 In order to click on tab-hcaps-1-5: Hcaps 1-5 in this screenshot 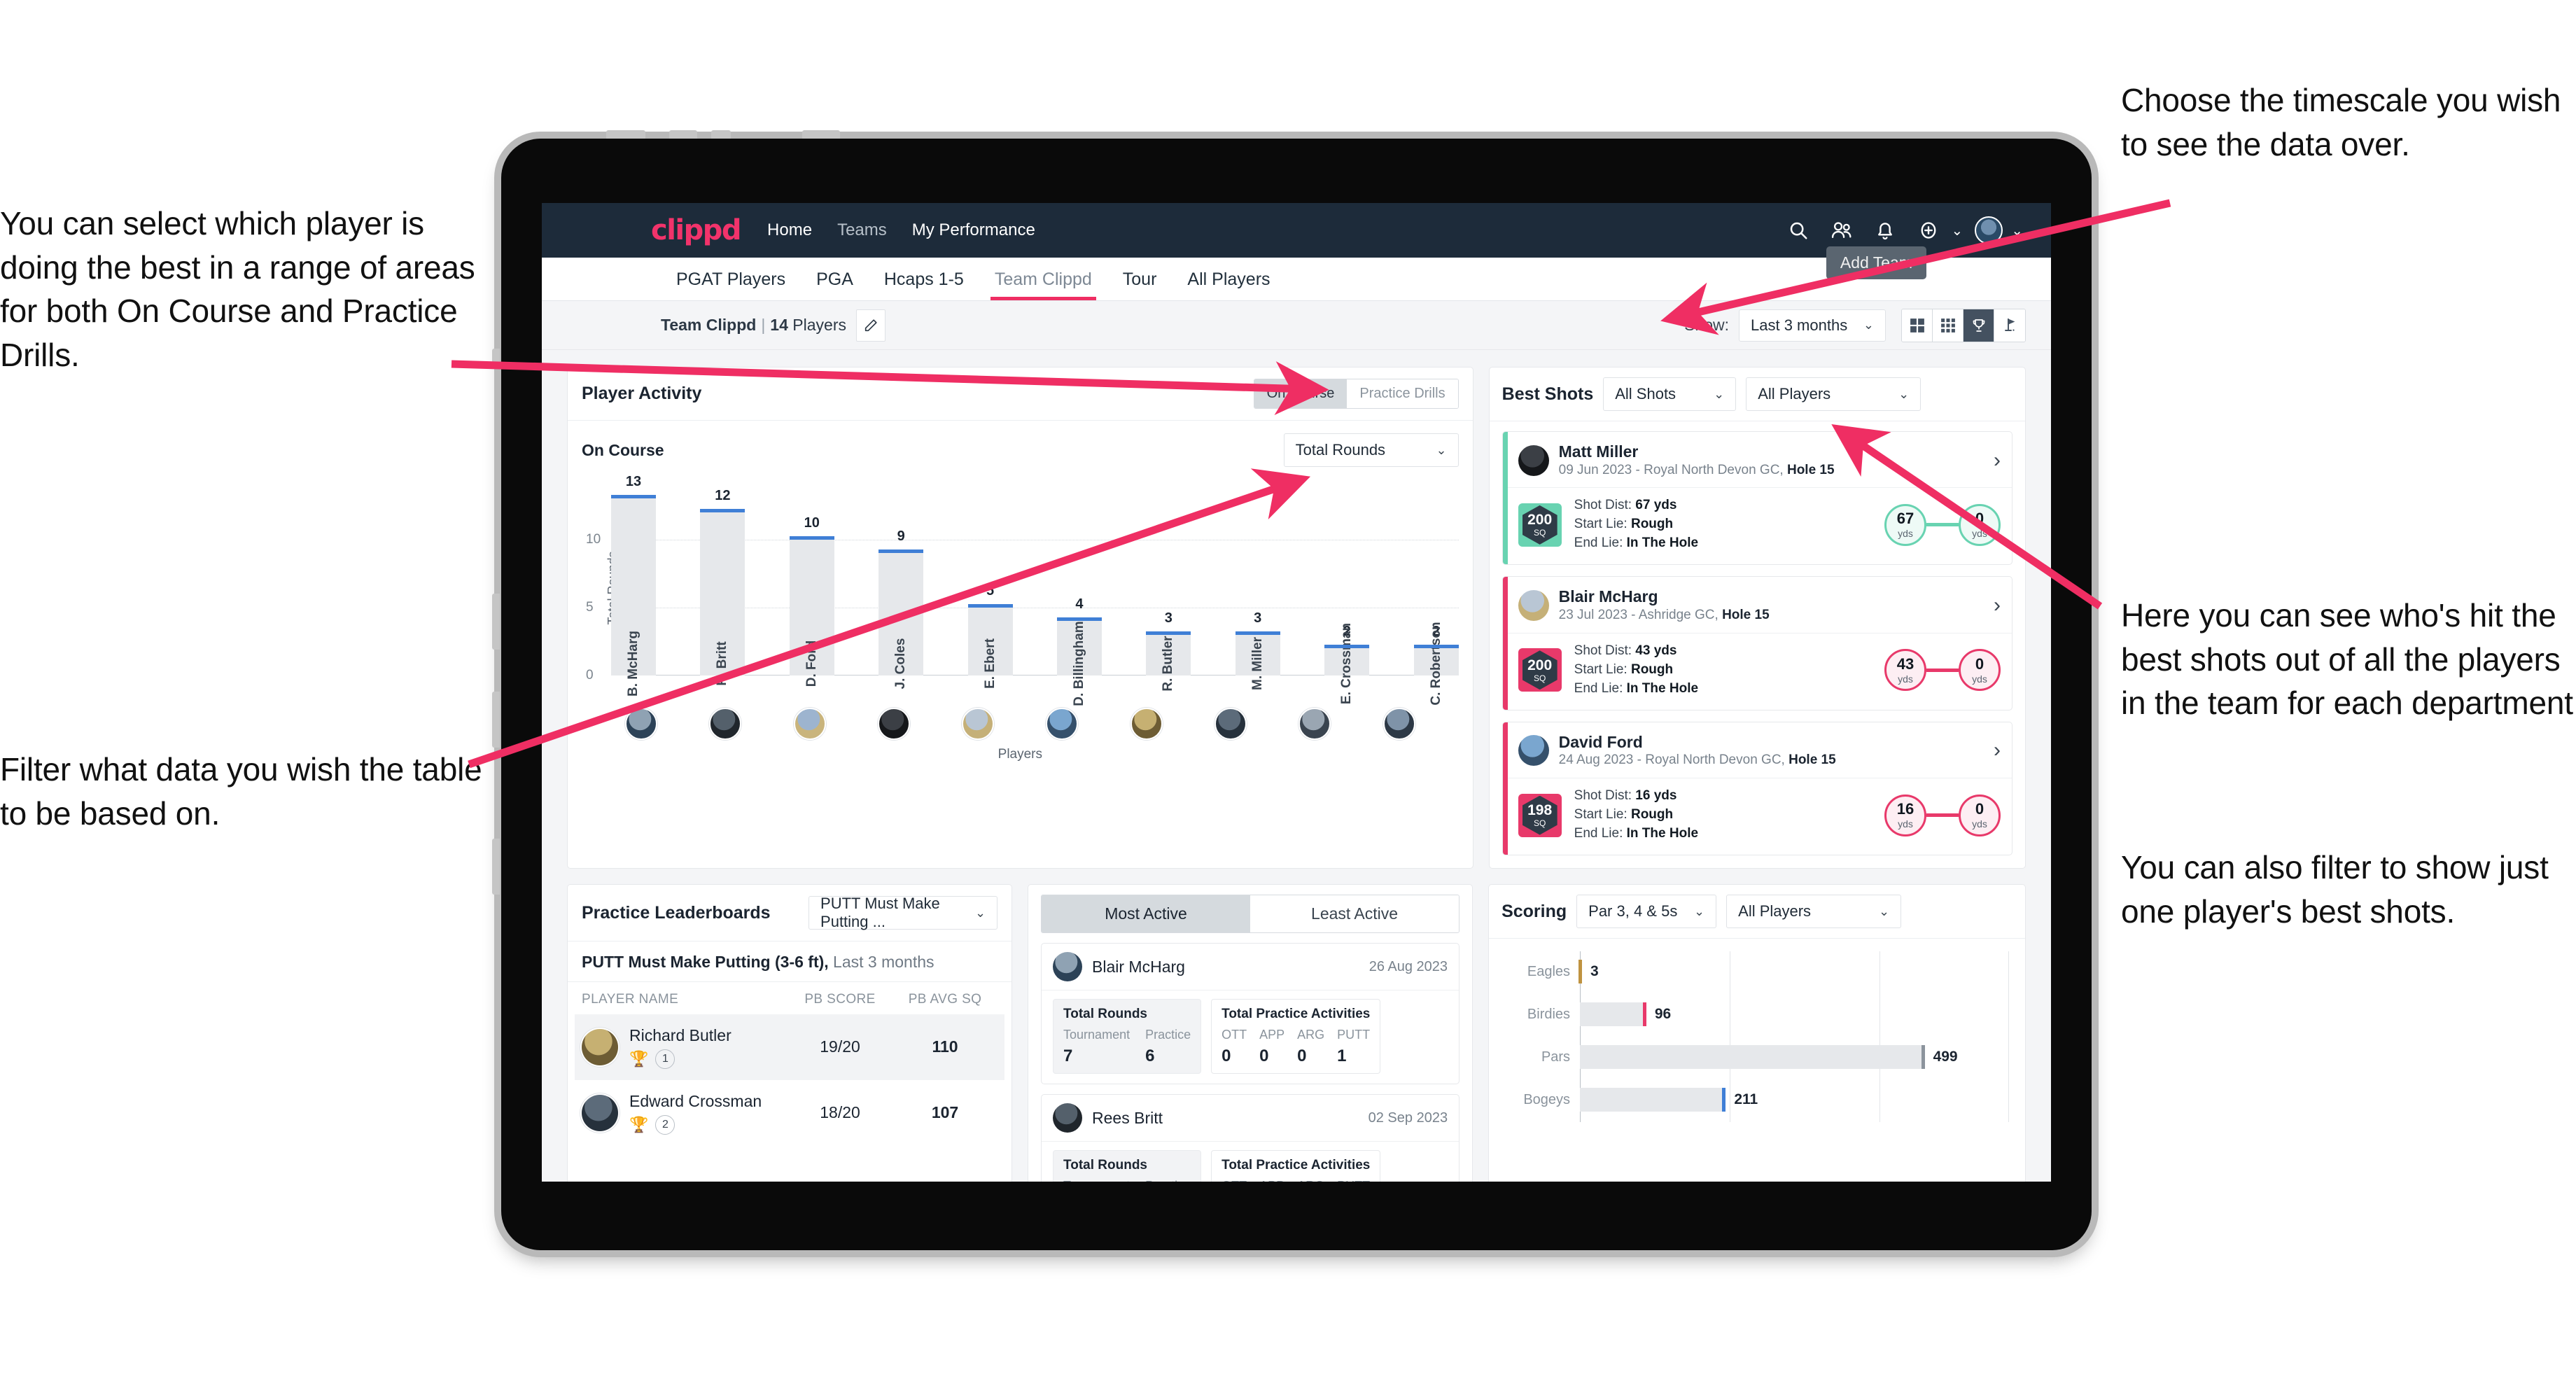, I will do `click(924, 285)`.